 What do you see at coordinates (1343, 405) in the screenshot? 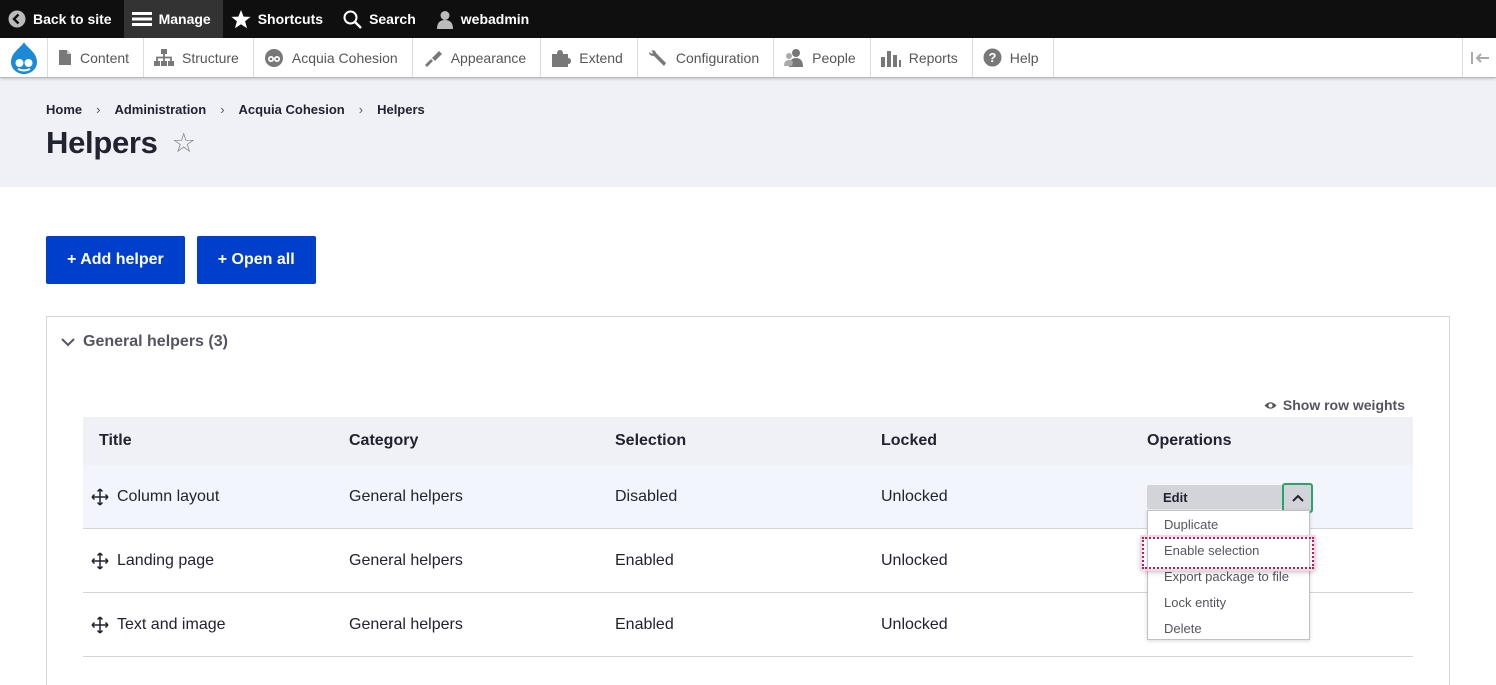
I see `show-row-weights-label: Show row weights` at bounding box center [1343, 405].